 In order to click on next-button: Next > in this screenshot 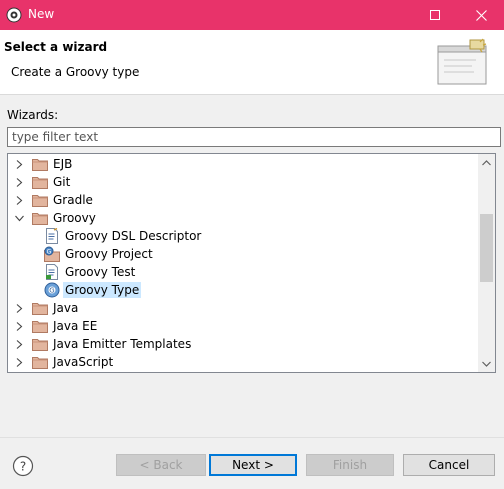, I will do `click(253, 465)`.